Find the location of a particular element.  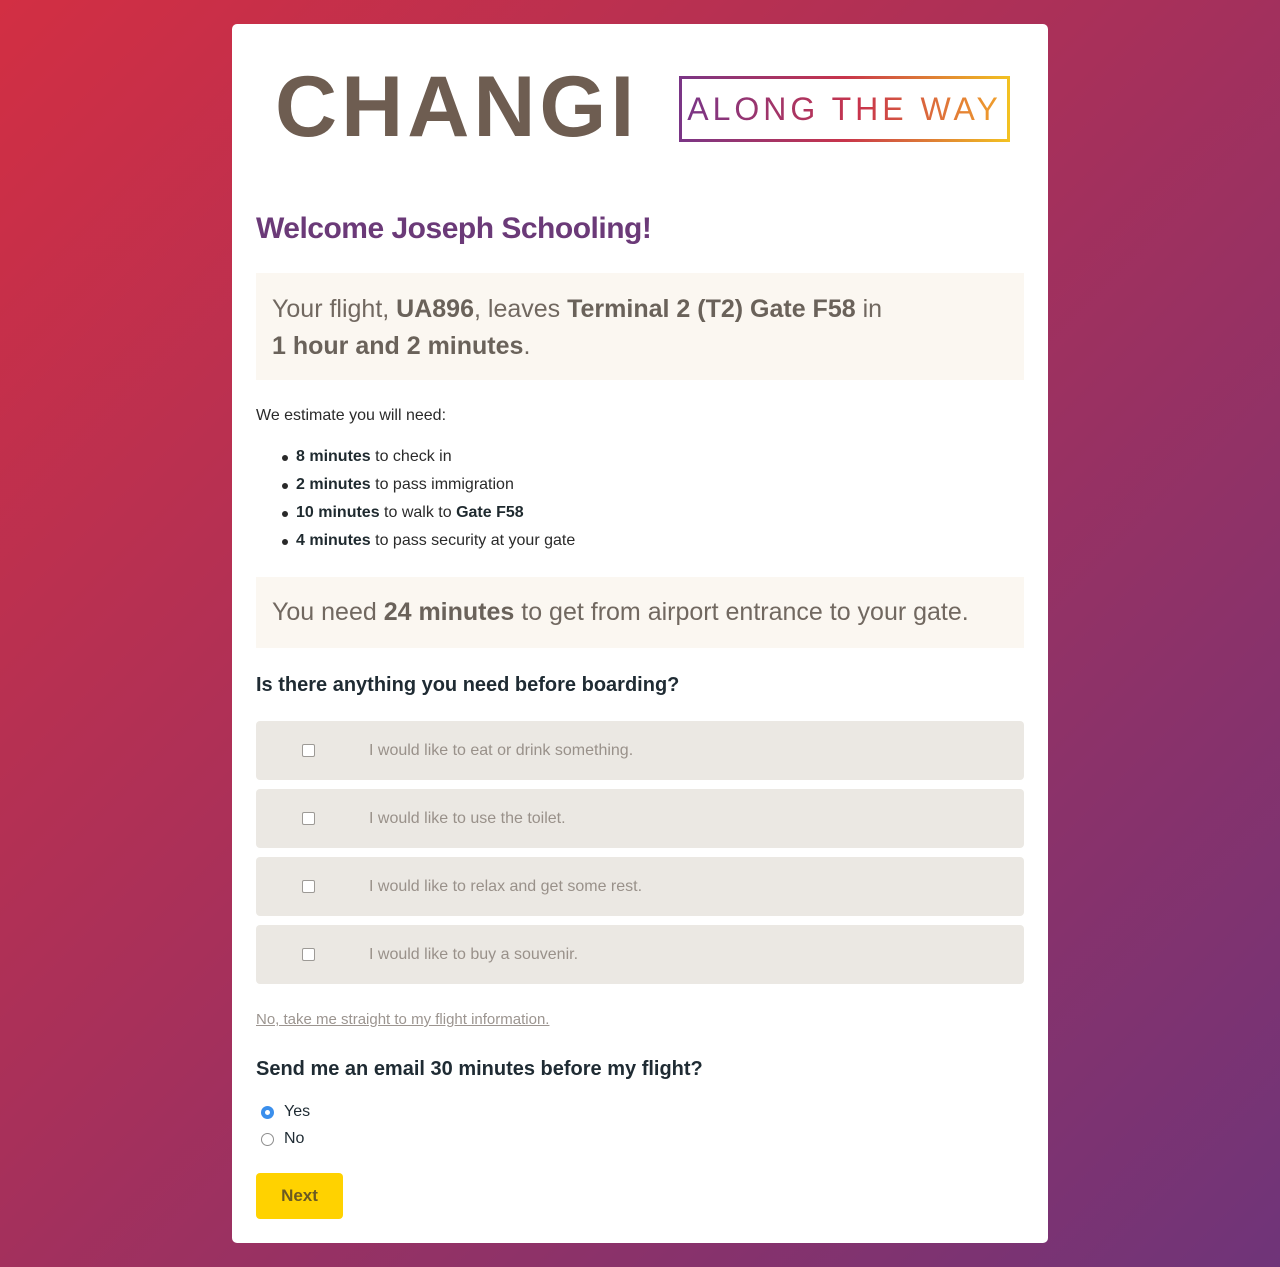

flight-text-suffix: in is located at coordinates (869, 309).